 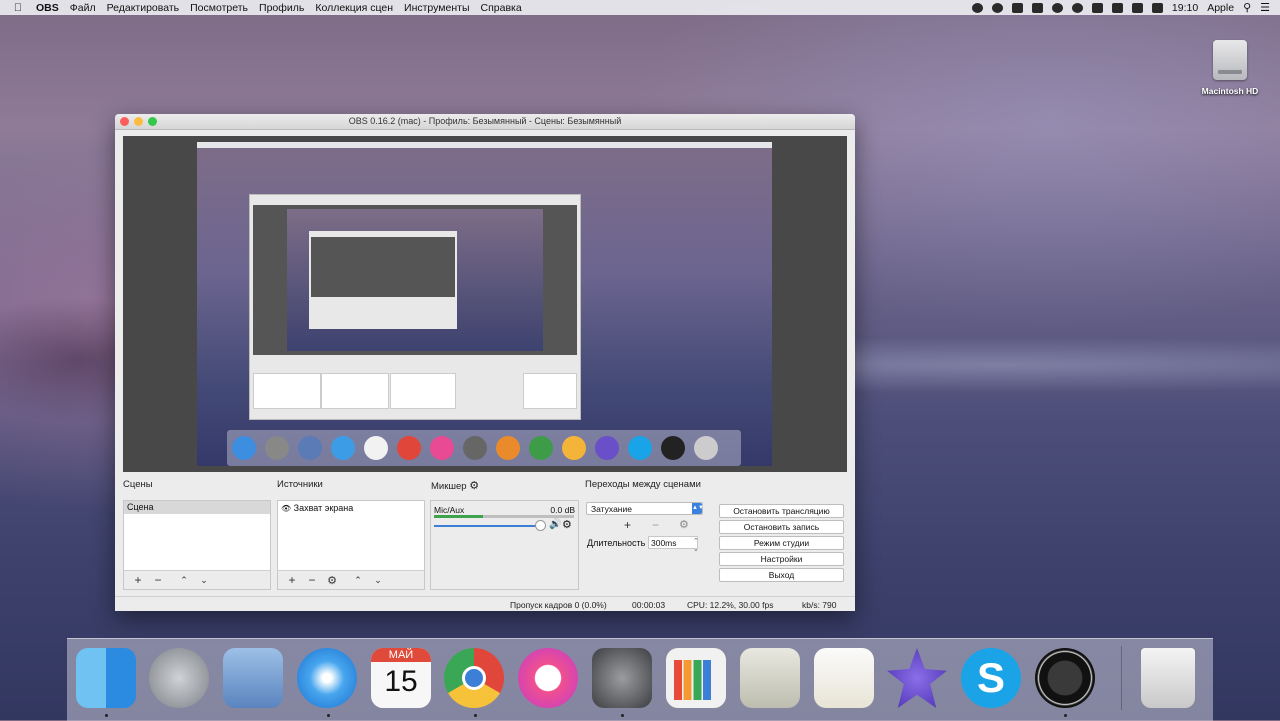 I want to click on menu-help: Справка, so click(x=501, y=8).